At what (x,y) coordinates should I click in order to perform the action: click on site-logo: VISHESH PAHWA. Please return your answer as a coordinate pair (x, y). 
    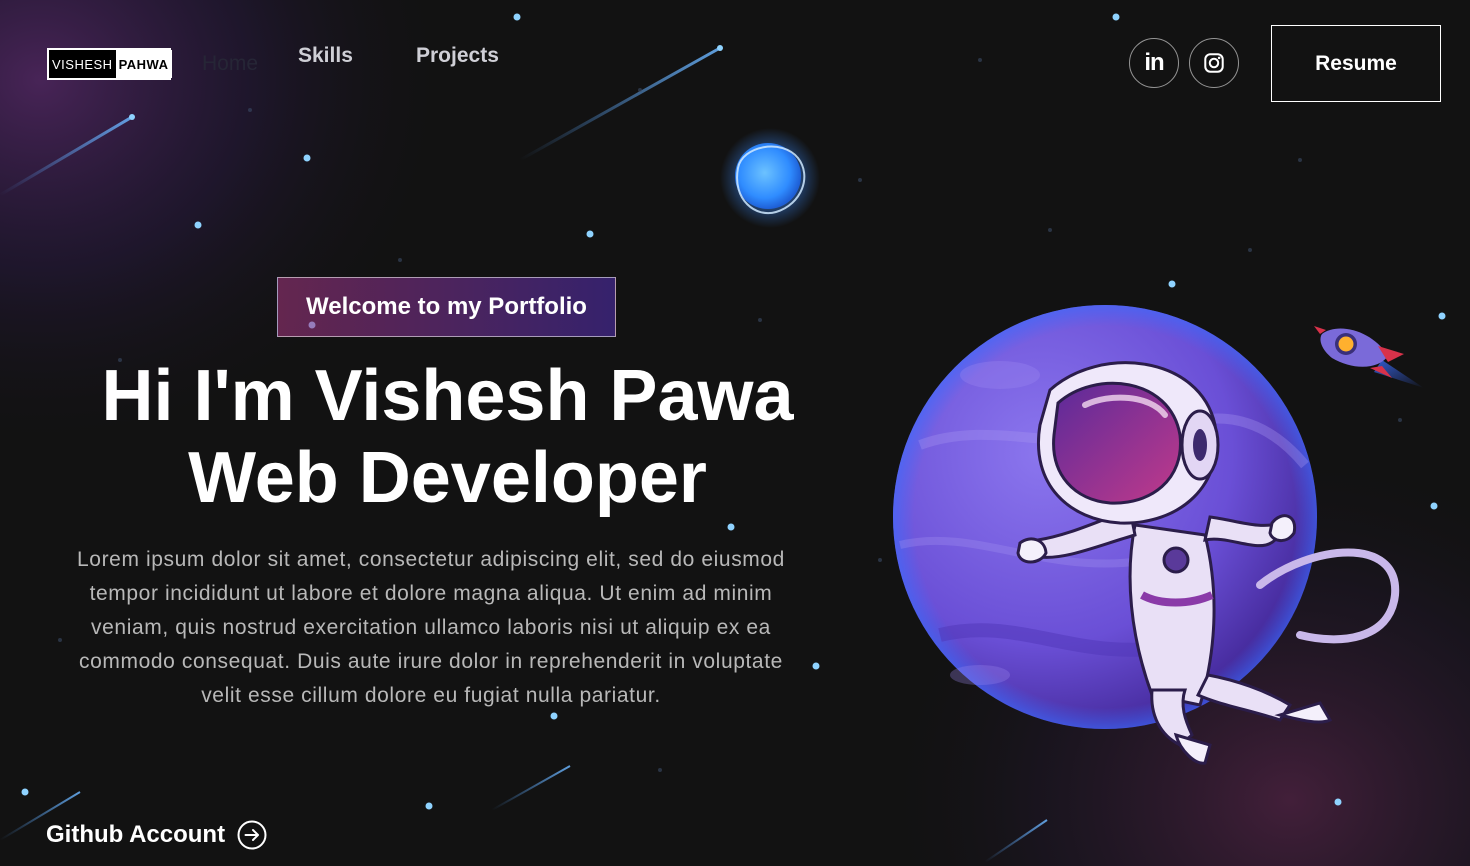
    Looking at the image, I should click on (109, 64).